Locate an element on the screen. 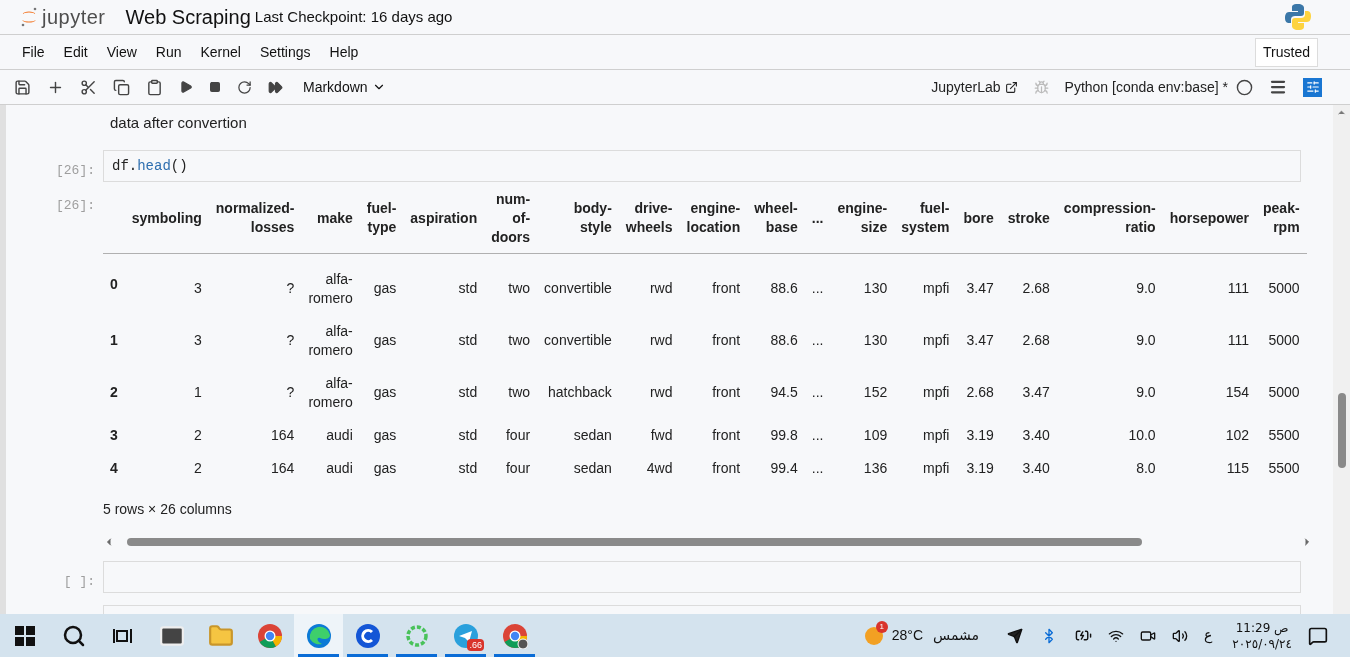 Image resolution: width=1350 pixels, height=657 pixels. open-in-link: JupyterLab is located at coordinates (974, 87).